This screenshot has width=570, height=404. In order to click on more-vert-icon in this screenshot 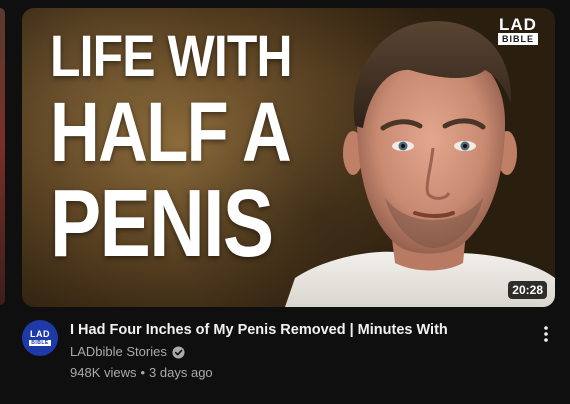, I will do `click(546, 334)`.